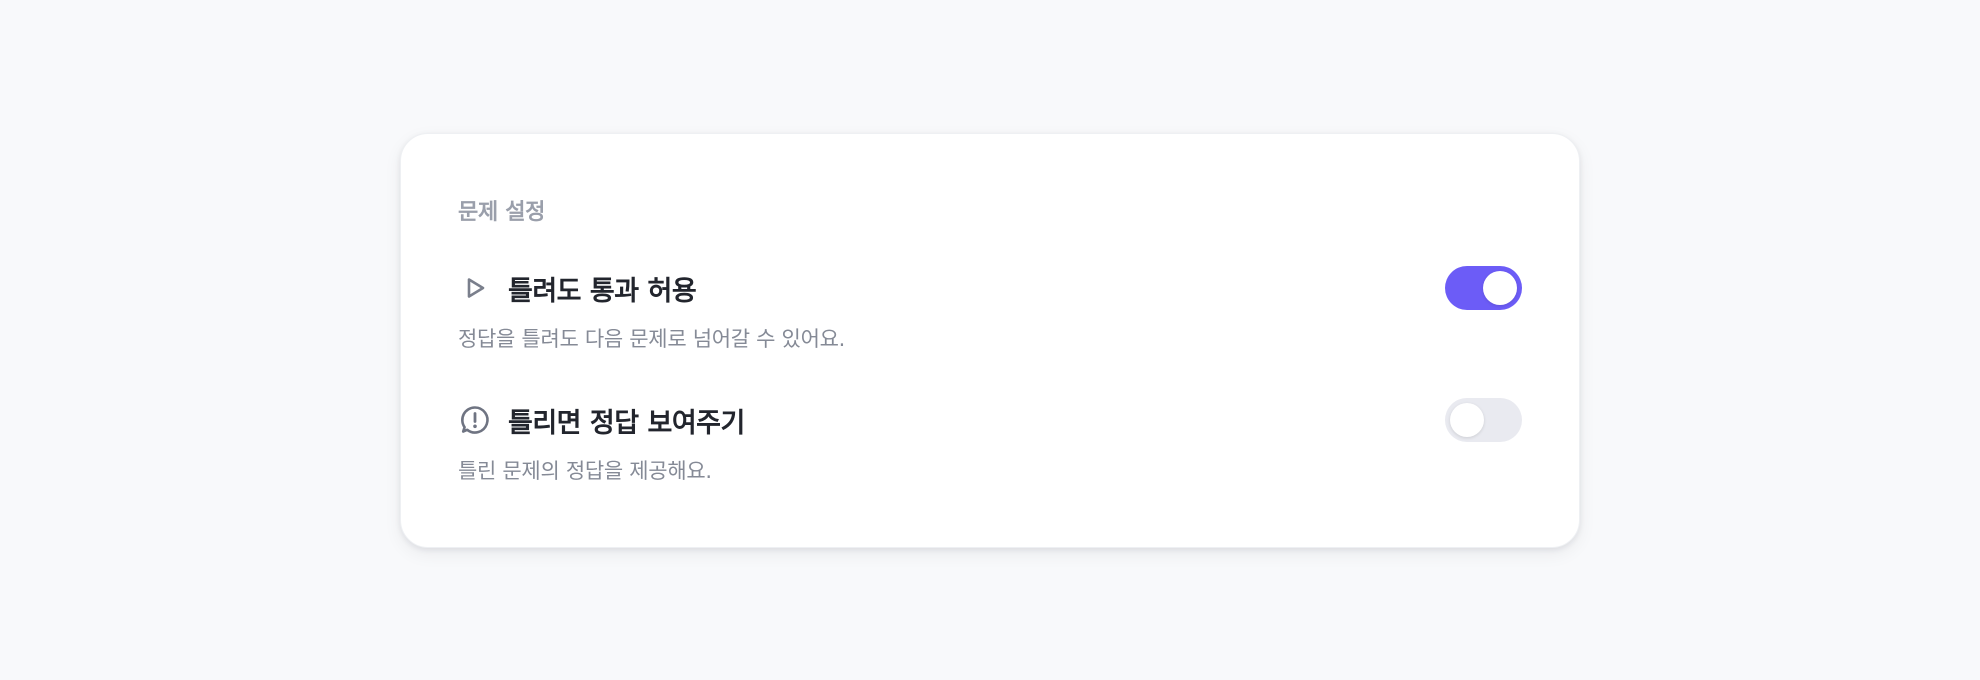 This screenshot has width=1980, height=680. I want to click on section-title: 문제 설정, so click(502, 212).